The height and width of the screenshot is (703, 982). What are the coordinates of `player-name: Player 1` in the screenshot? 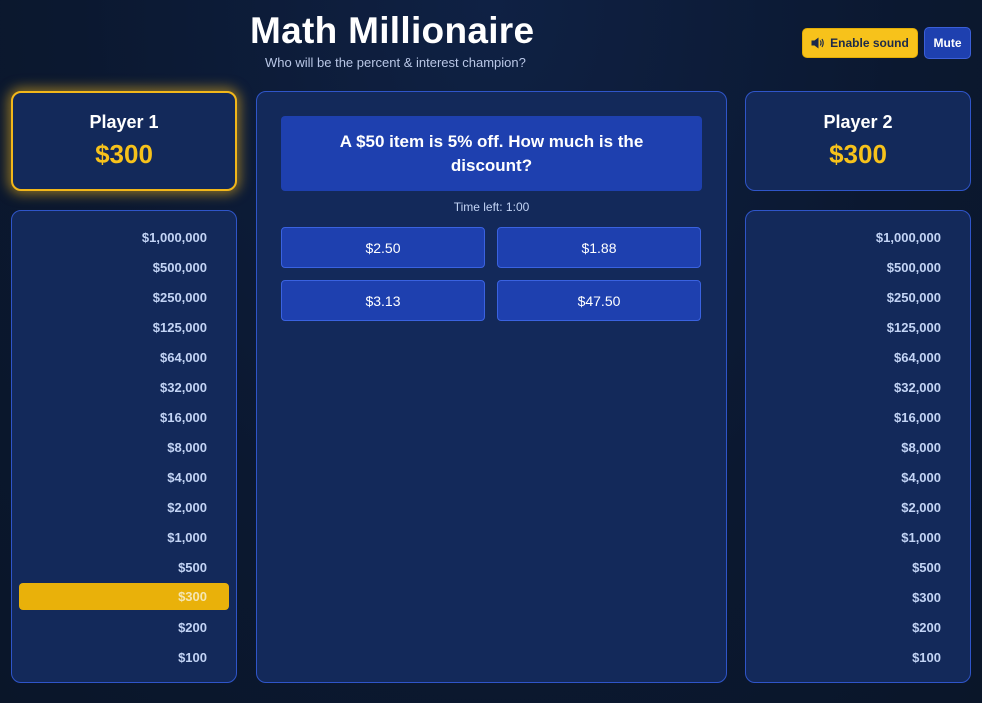 It's located at (124, 122).